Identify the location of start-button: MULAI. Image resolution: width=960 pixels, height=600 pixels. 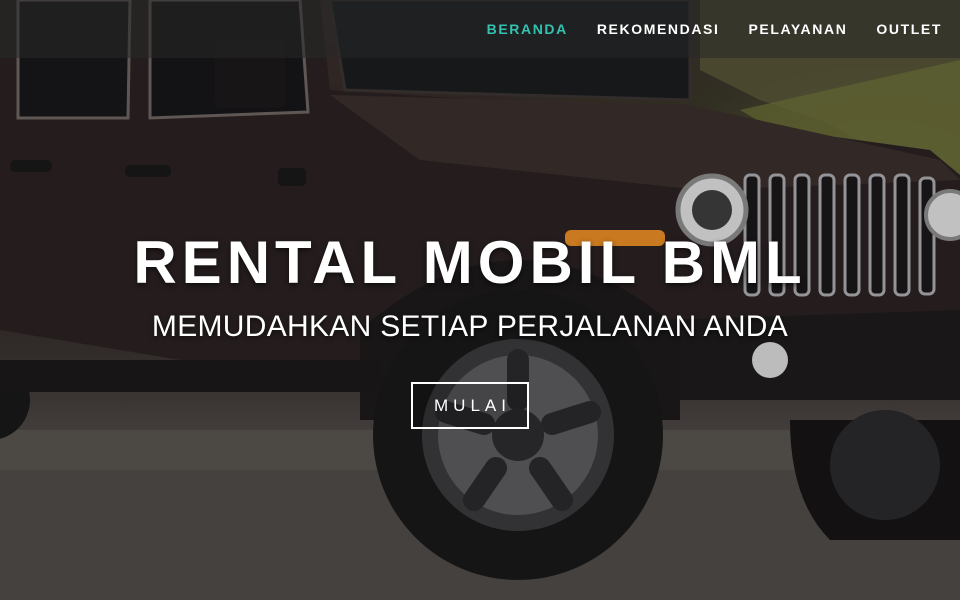
(470, 405).